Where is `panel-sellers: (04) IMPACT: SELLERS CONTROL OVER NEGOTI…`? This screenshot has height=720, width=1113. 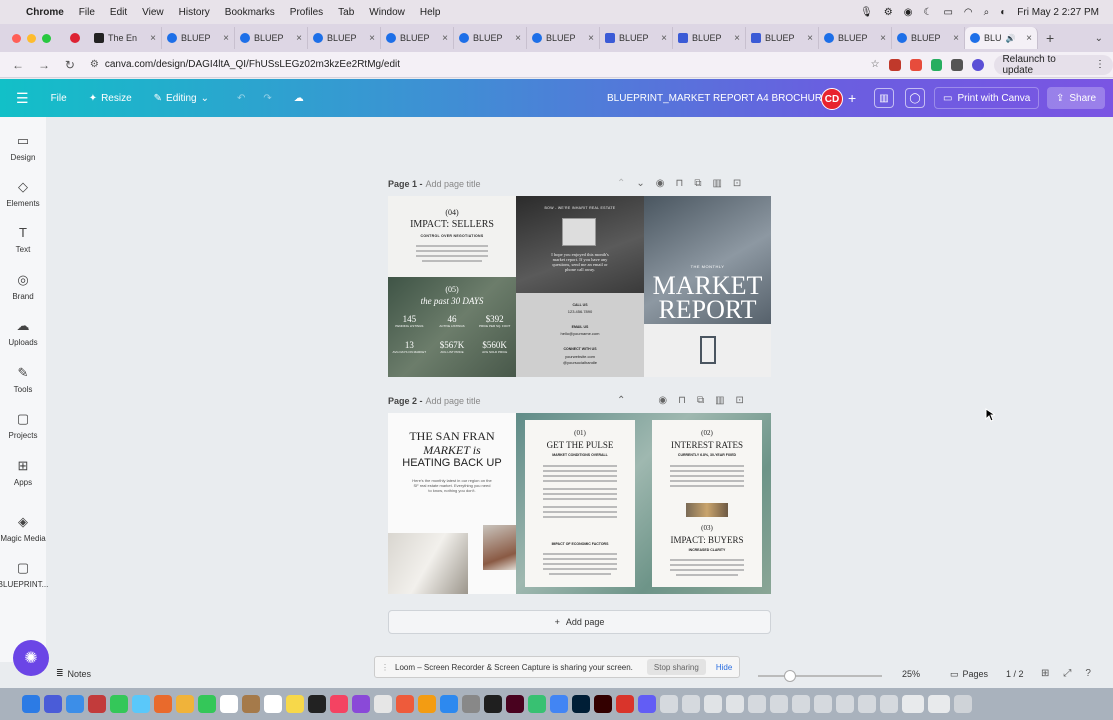 panel-sellers: (04) IMPACT: SELLERS CONTROL OVER NEGOTI… is located at coordinates (452, 286).